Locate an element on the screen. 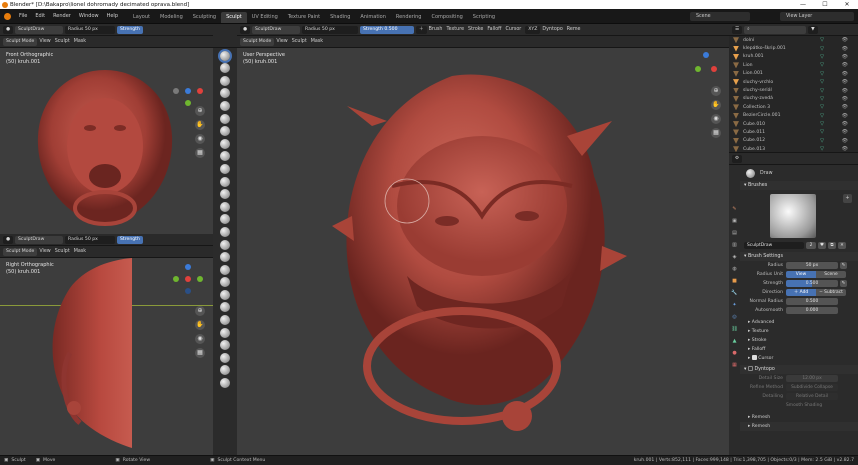 This screenshot has width=858, height=465. dyntopo-toggle: Dyntopo is located at coordinates (552, 29).